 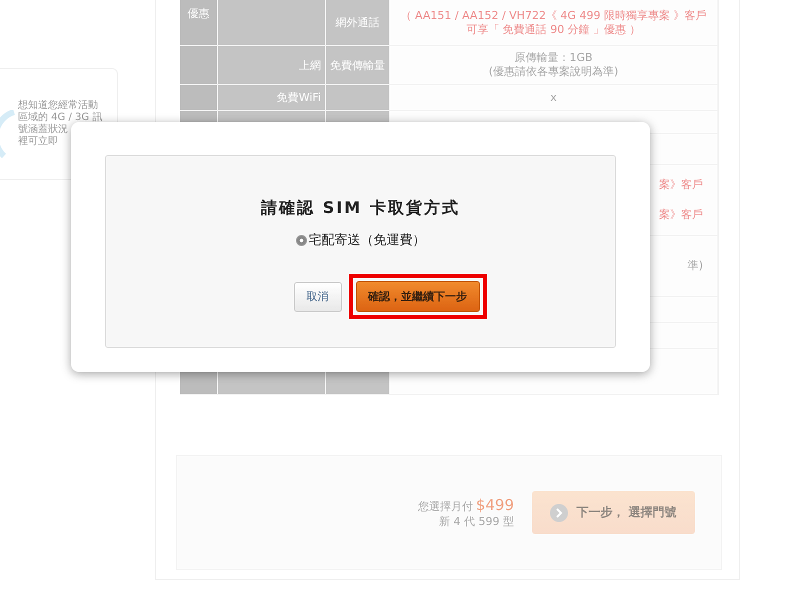 What do you see at coordinates (58, 106) in the screenshot?
I see `info-text: 想知道您經常活動` at bounding box center [58, 106].